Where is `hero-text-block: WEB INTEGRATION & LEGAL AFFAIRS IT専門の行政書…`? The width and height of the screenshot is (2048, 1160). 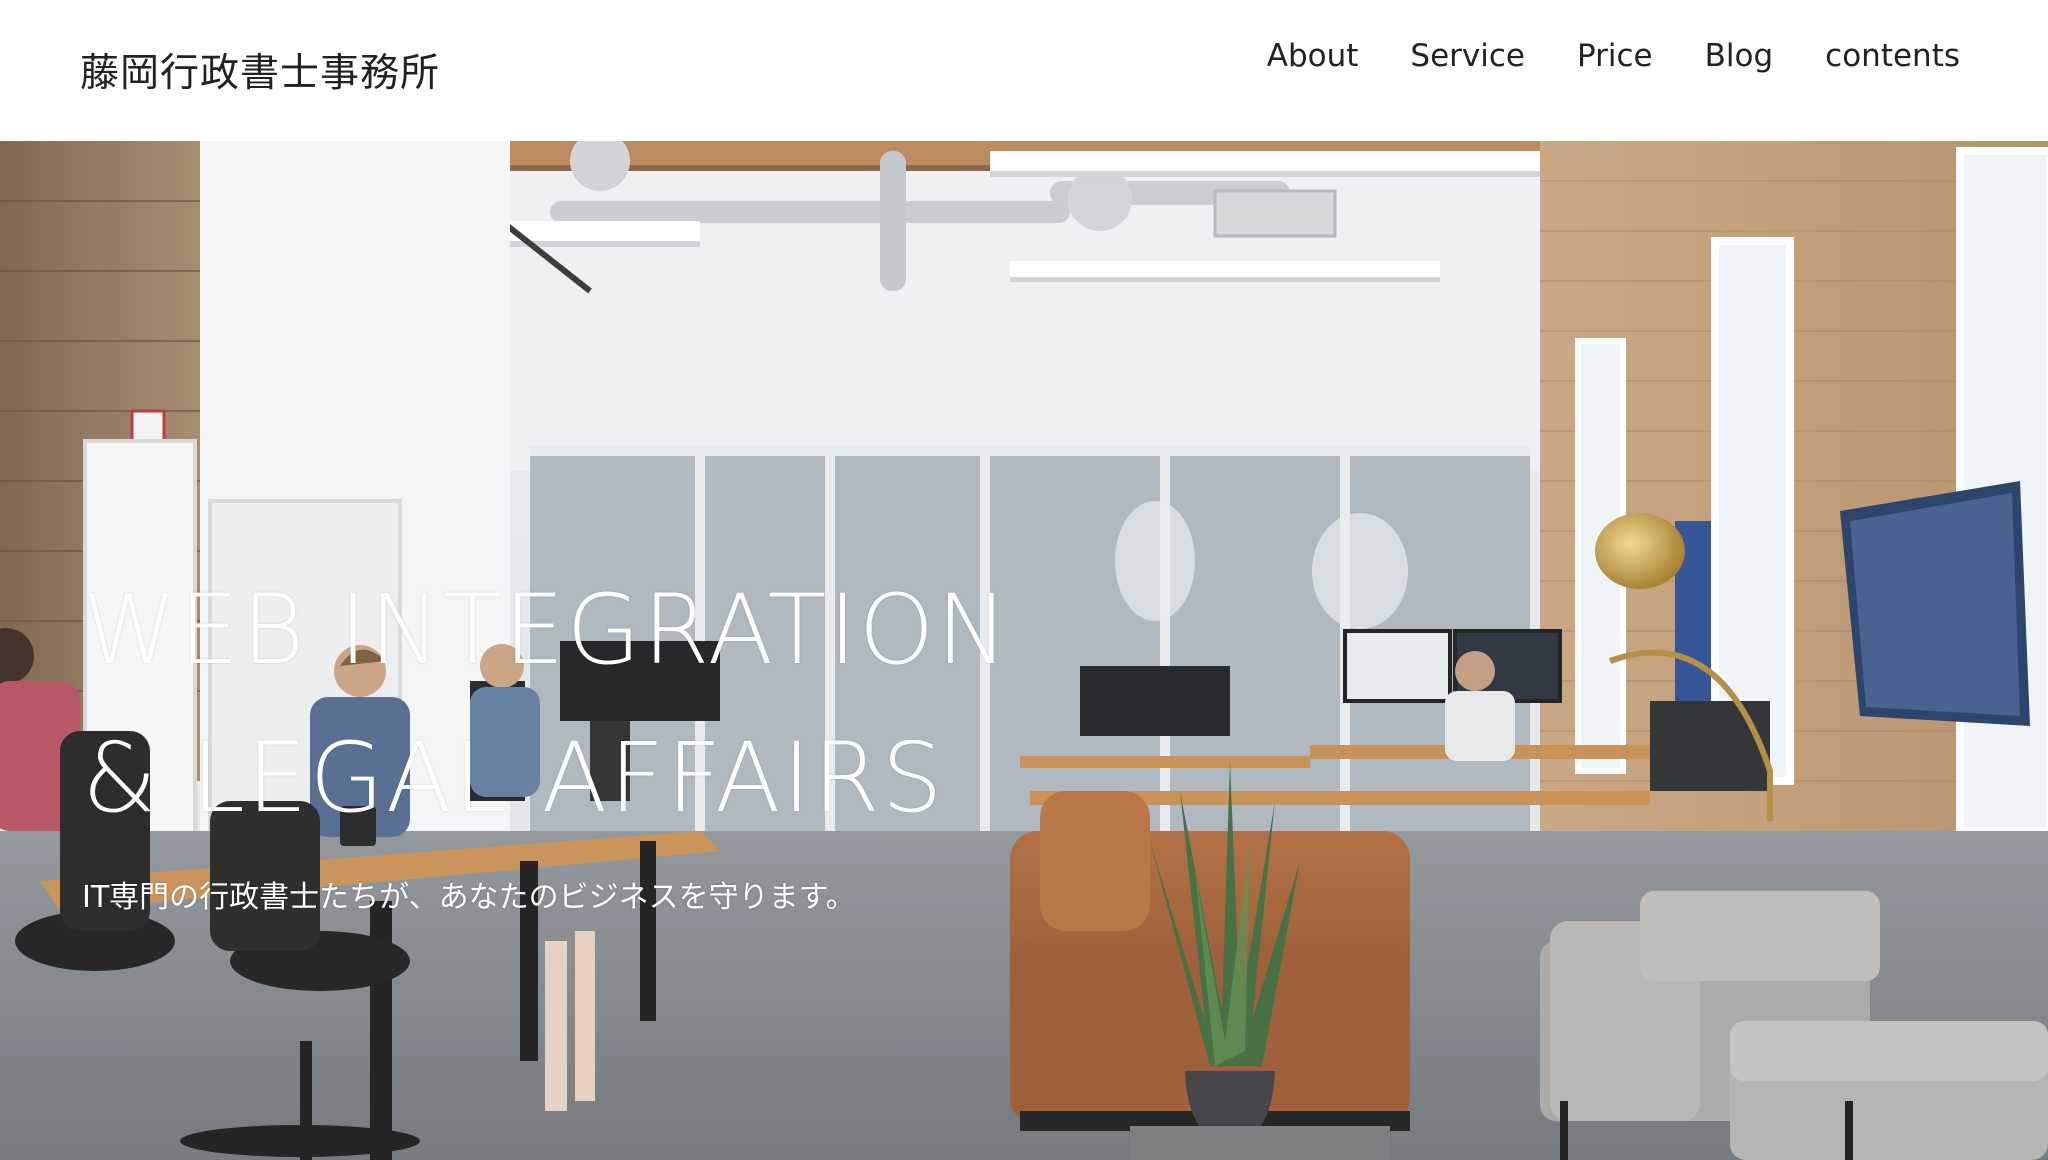
hero-text-block: WEB INTEGRATION & LEGAL AFFAIRS IT専門の行政書… is located at coordinates (546, 736).